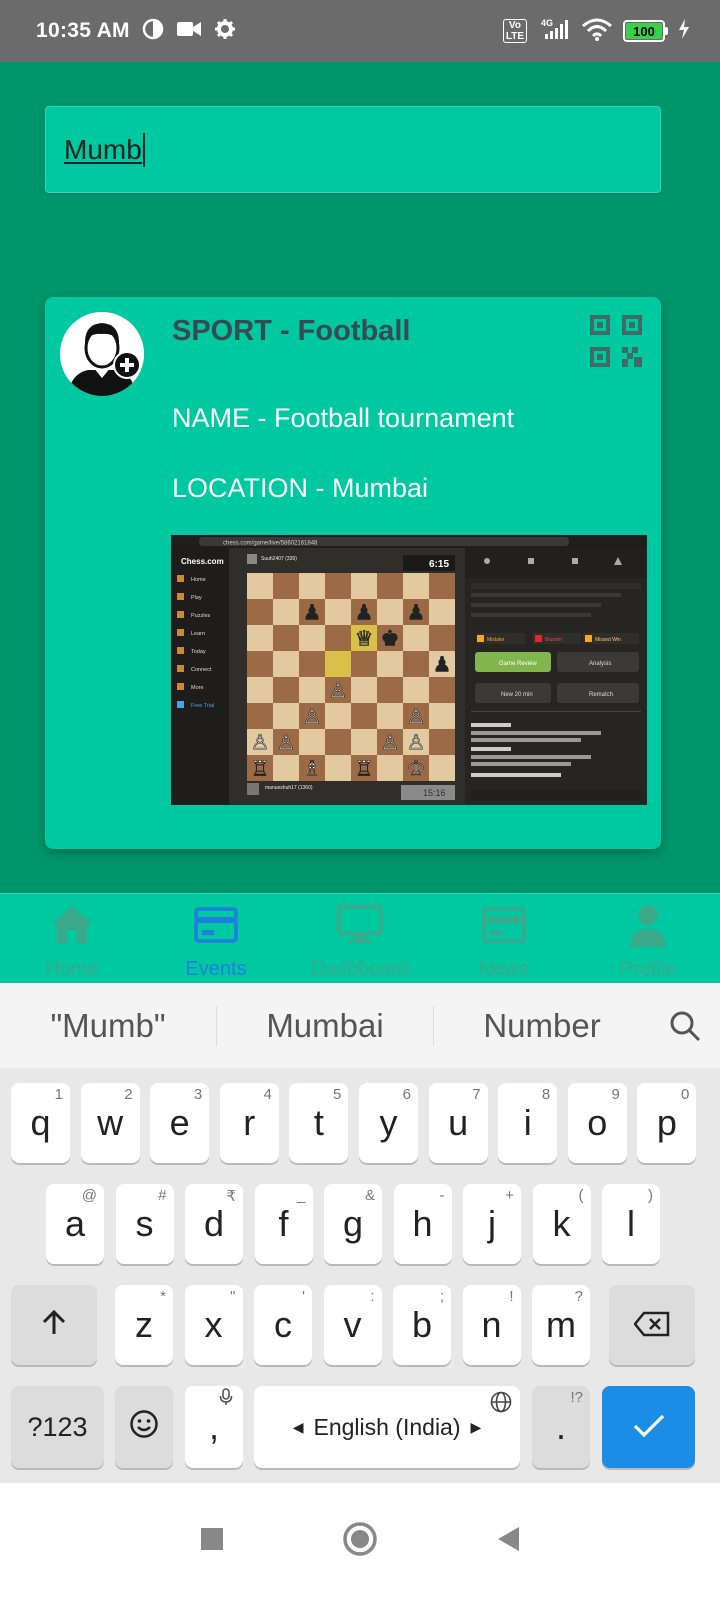 The height and width of the screenshot is (1600, 720). I want to click on period-key: . !?, so click(561, 1427).